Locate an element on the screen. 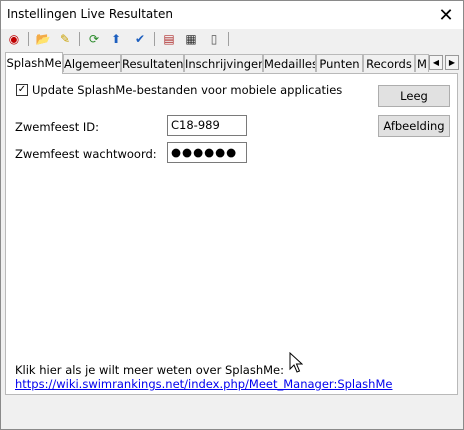 This screenshot has height=430, width=464. title-bar: Instellingen Live Resultaten ✕ is located at coordinates (232, 15).